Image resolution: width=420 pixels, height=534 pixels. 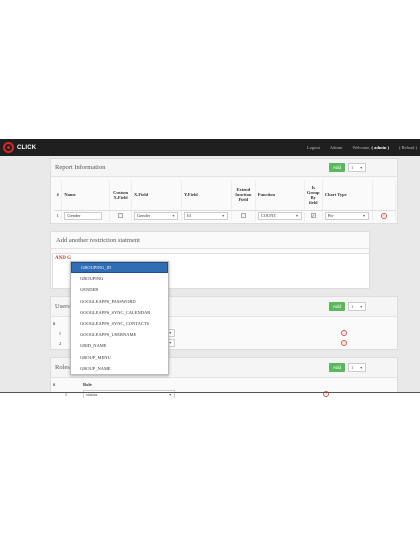 What do you see at coordinates (119, 334) in the screenshot?
I see `dropdown-item: GOOGLEAPPS_USERNAME` at bounding box center [119, 334].